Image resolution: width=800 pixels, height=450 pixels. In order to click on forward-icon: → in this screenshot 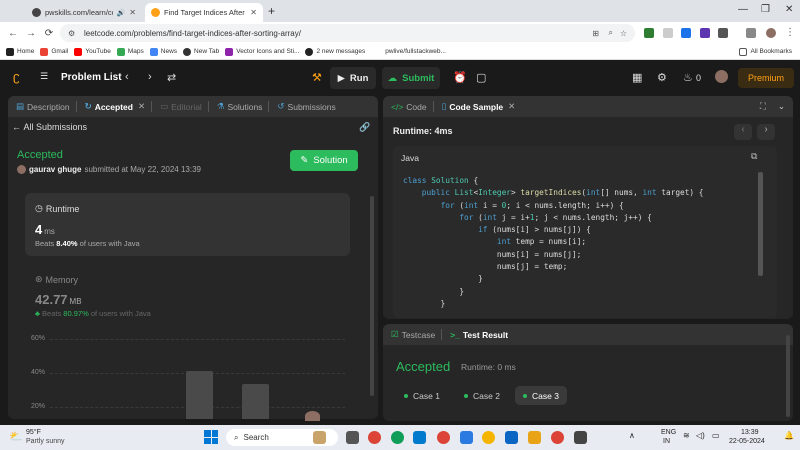, I will do `click(31, 33)`.